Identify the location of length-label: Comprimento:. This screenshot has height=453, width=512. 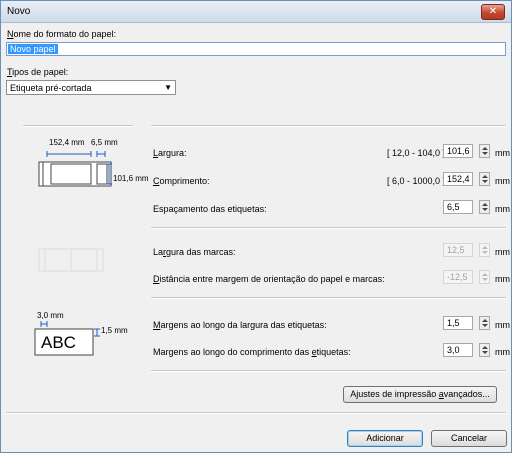
(181, 181).